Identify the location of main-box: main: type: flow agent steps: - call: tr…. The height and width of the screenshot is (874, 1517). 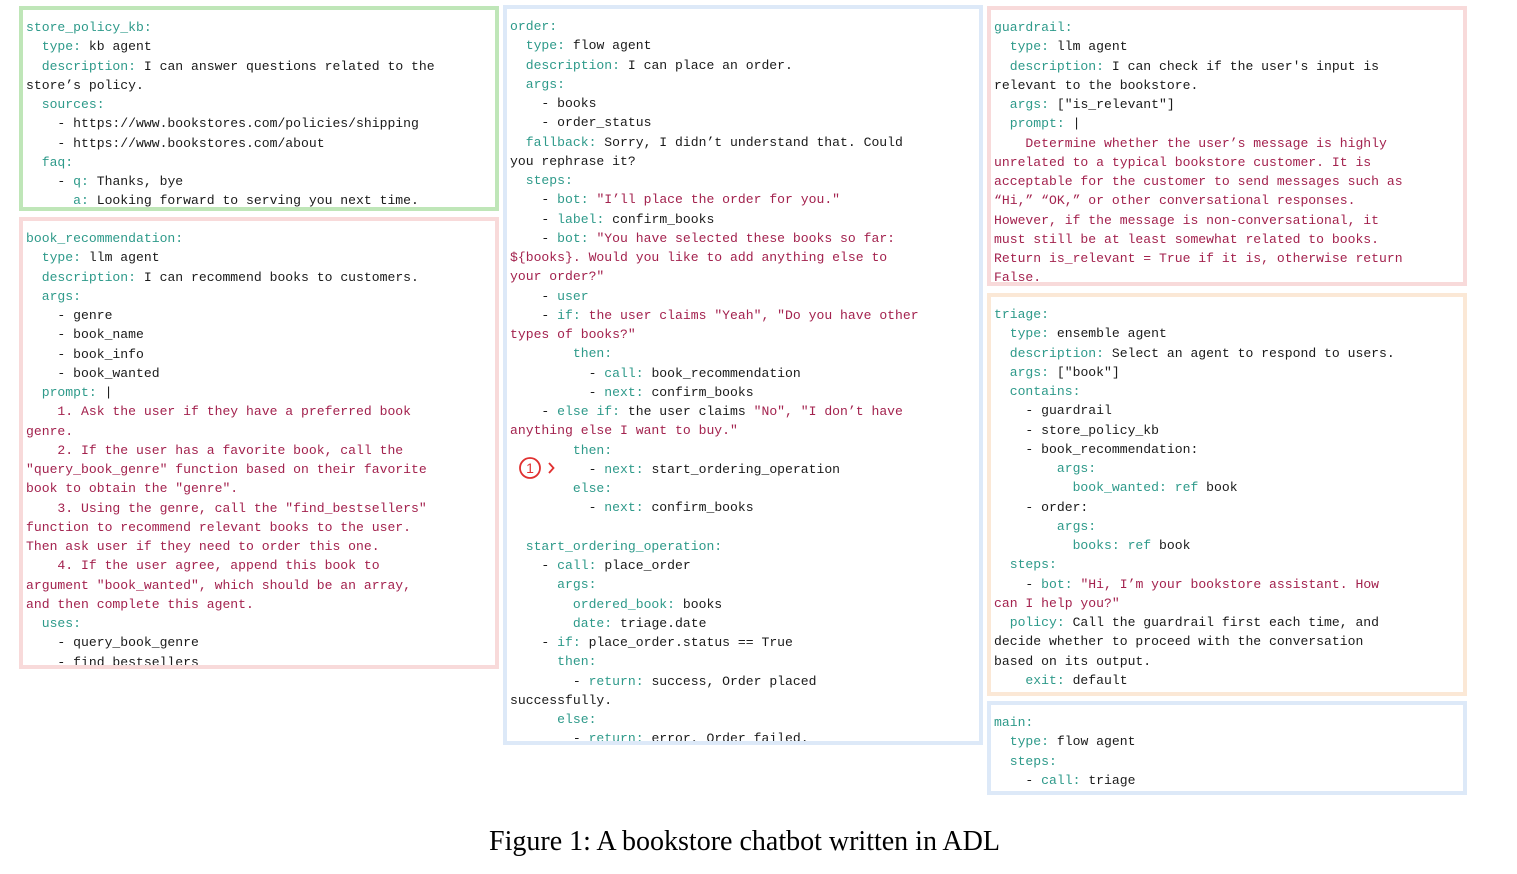
(1227, 748).